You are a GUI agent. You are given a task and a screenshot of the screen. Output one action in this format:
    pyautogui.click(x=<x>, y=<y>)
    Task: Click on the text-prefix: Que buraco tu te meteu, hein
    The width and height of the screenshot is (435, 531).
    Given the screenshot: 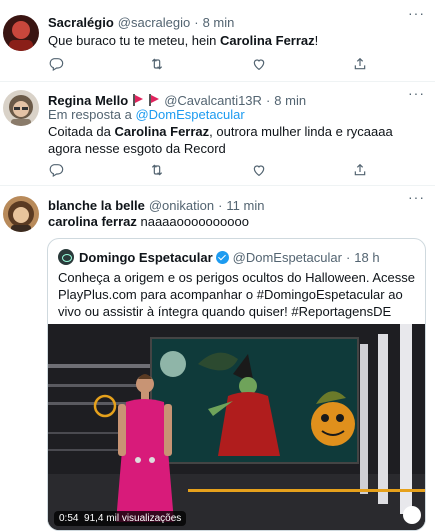 What is the action you would take?
    pyautogui.click(x=134, y=40)
    